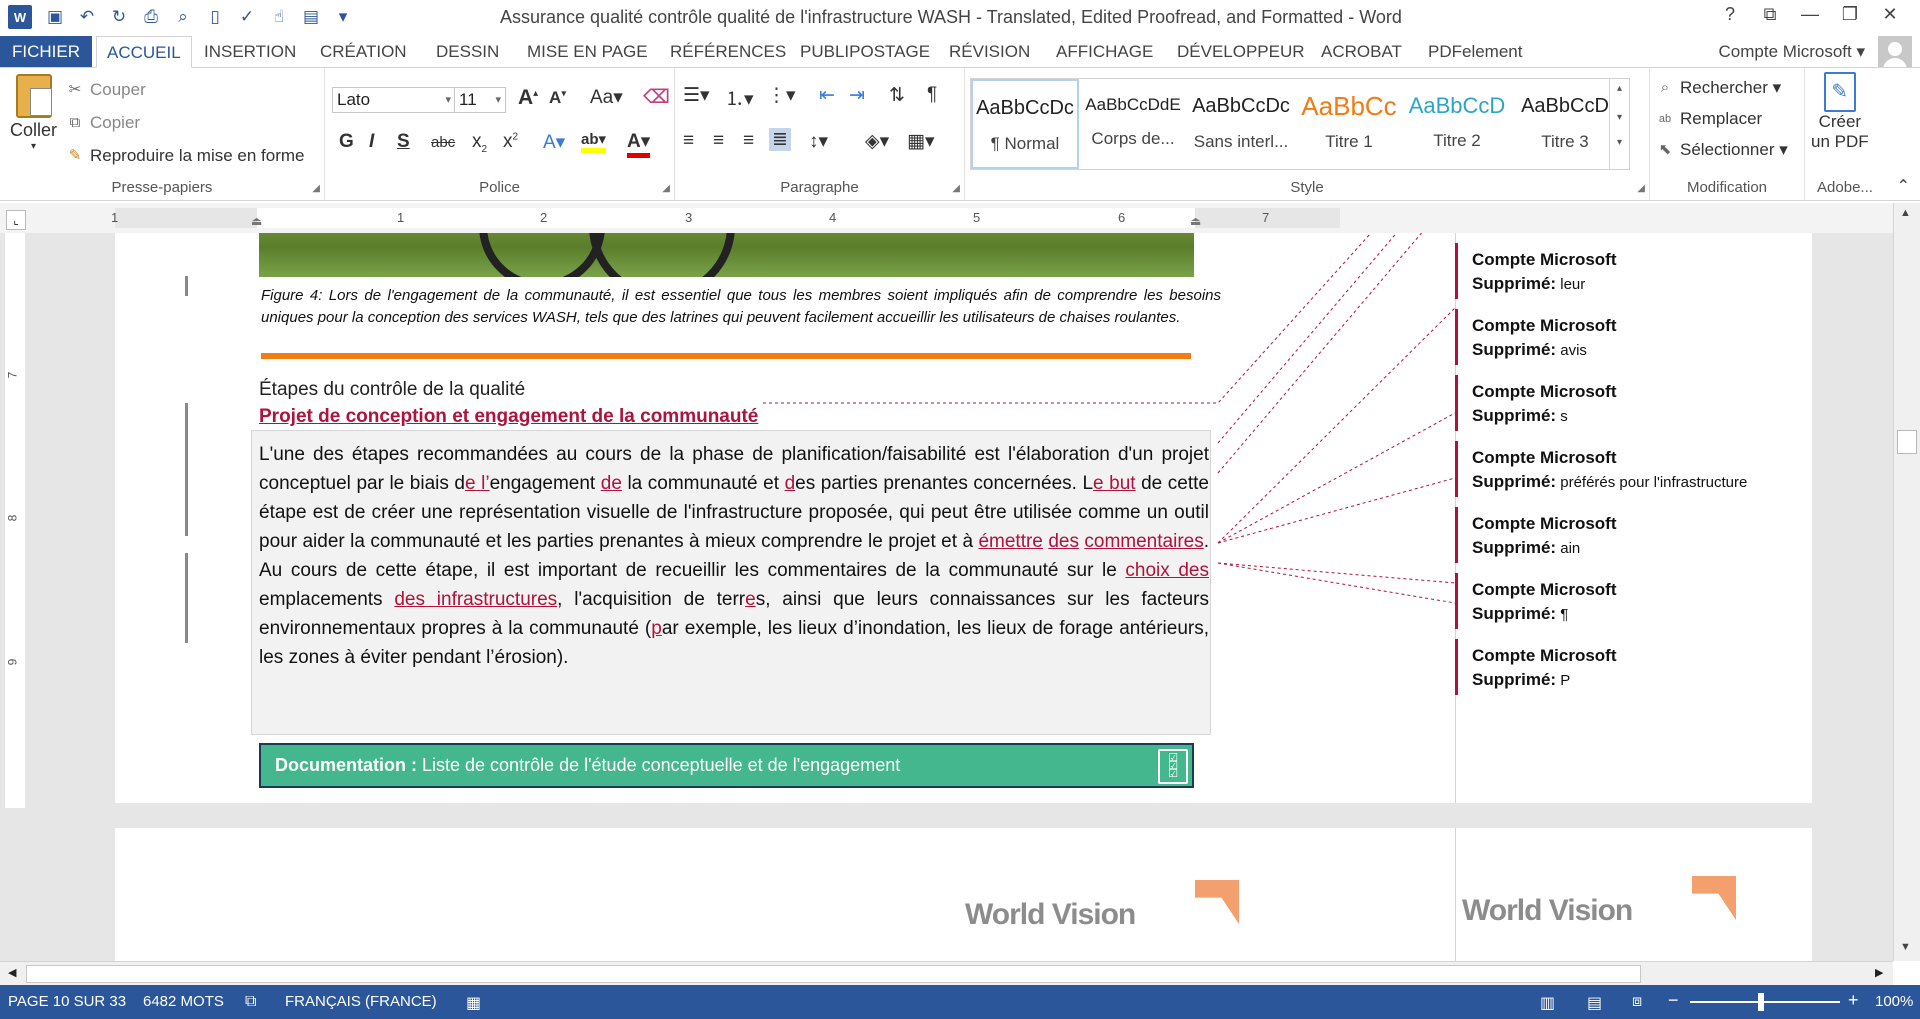 Image resolution: width=1920 pixels, height=1019 pixels. I want to click on ribbon-display-icon: ⧉, so click(1770, 14).